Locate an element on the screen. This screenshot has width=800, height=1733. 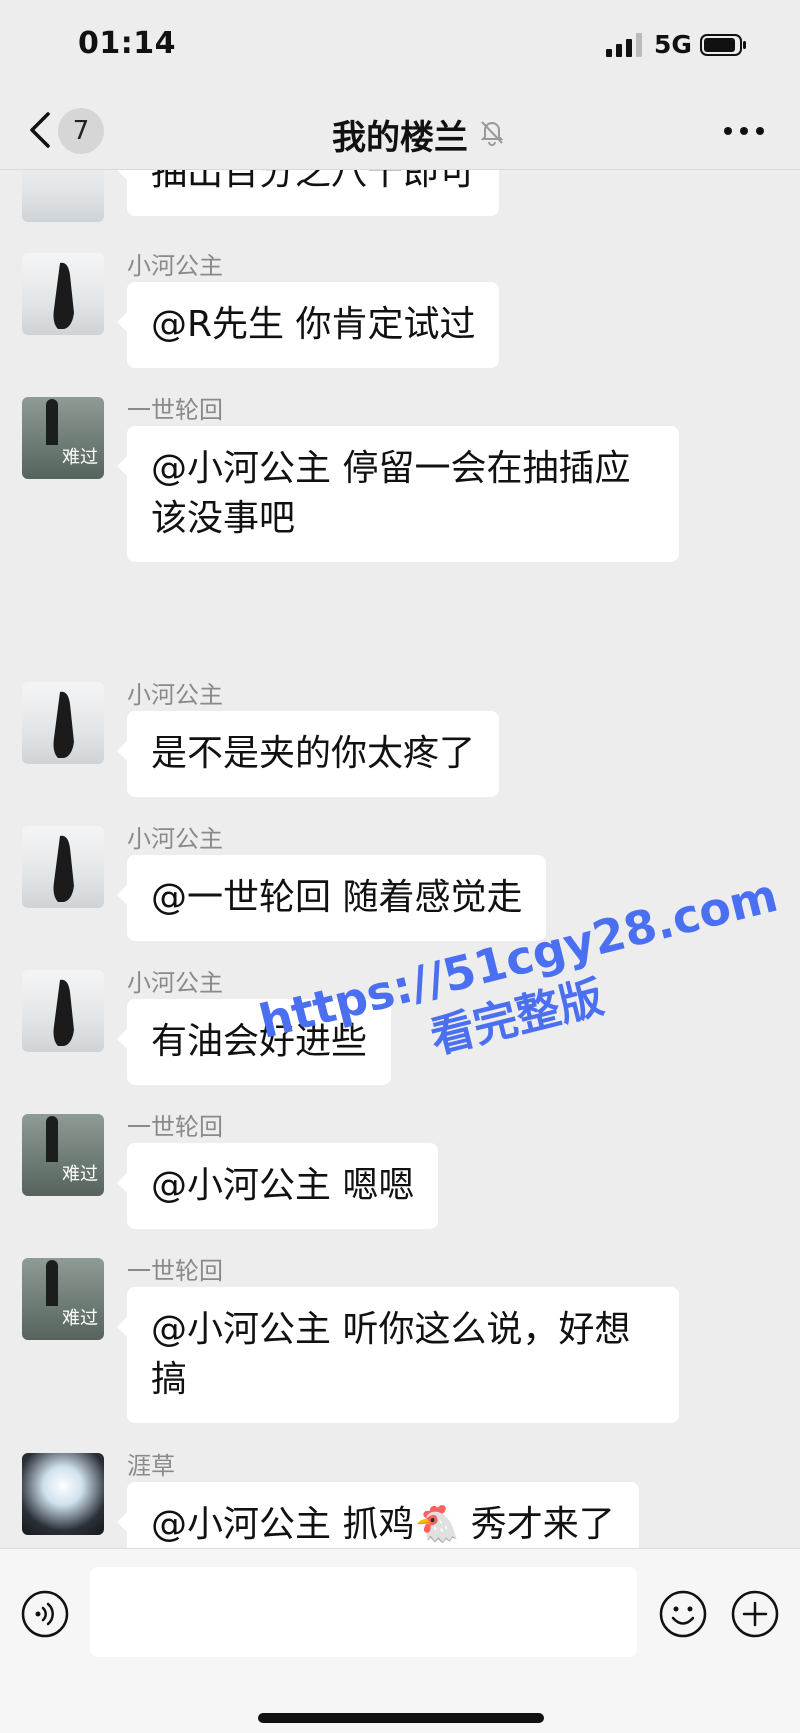
status-bar: 01:14 5G is located at coordinates (400, 46).